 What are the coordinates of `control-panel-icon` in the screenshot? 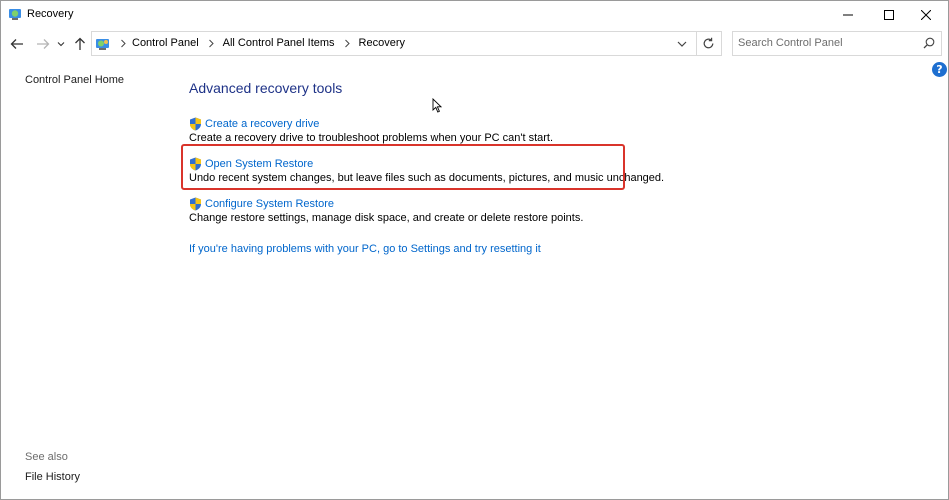 It's located at (102, 44).